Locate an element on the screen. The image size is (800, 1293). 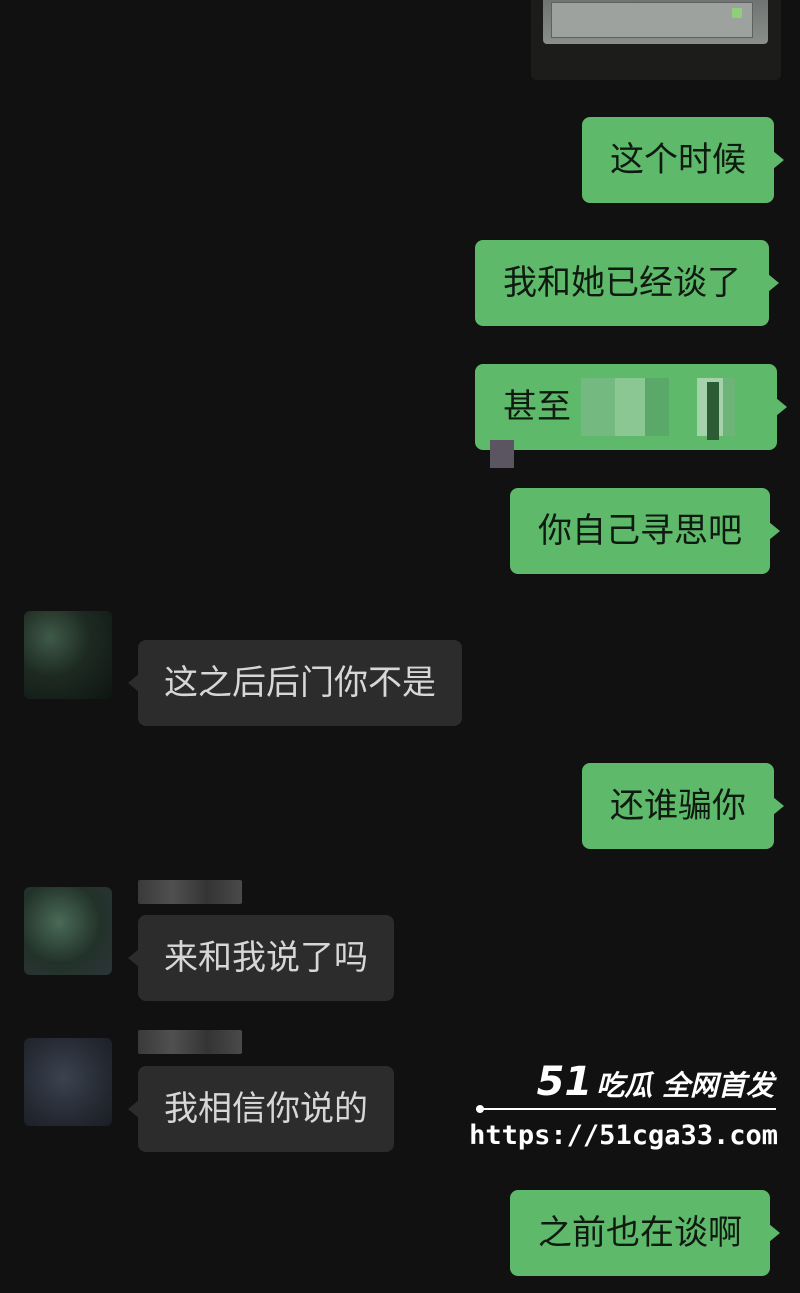
message-bubble-outgoing: 之前也在谈啊 is located at coordinates (645, 1233).